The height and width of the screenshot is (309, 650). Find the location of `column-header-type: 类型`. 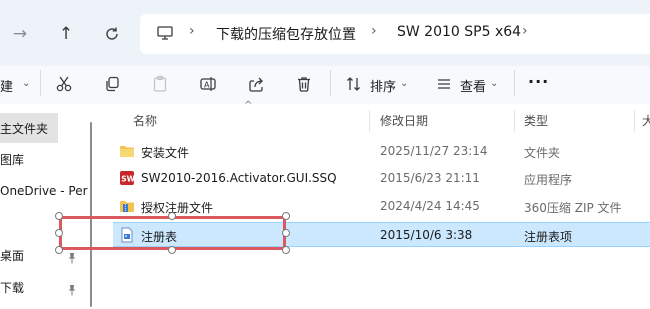

column-header-type: 类型 is located at coordinates (536, 120).